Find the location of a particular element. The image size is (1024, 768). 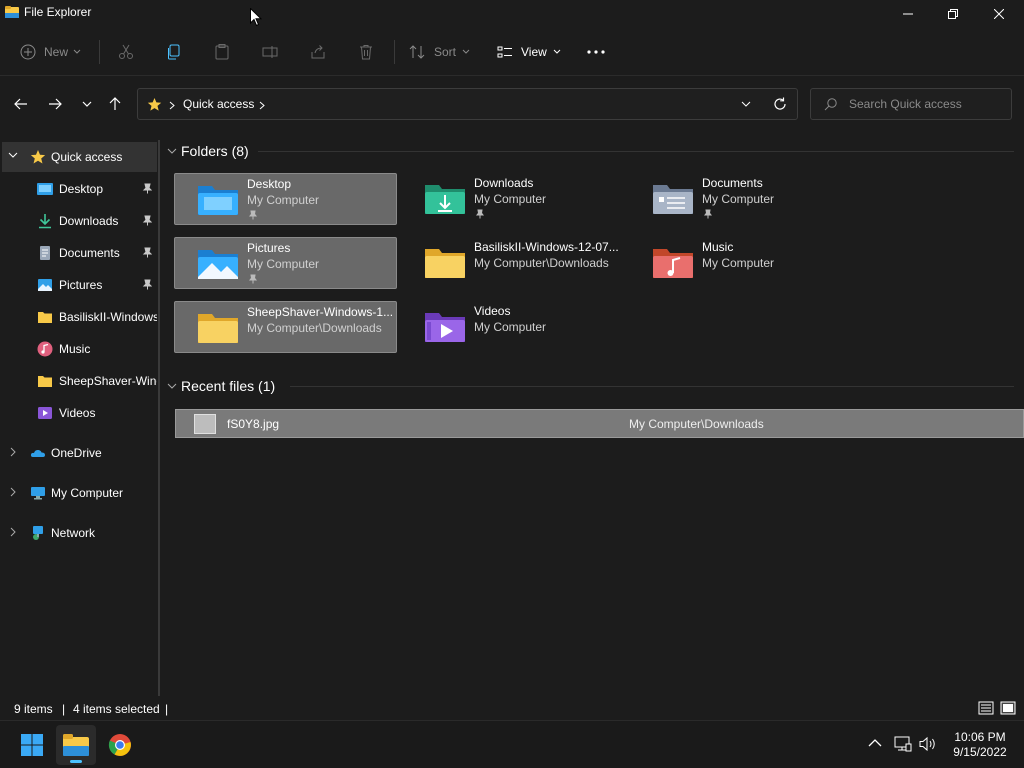

taskbar-file-explorer is located at coordinates (76, 745).